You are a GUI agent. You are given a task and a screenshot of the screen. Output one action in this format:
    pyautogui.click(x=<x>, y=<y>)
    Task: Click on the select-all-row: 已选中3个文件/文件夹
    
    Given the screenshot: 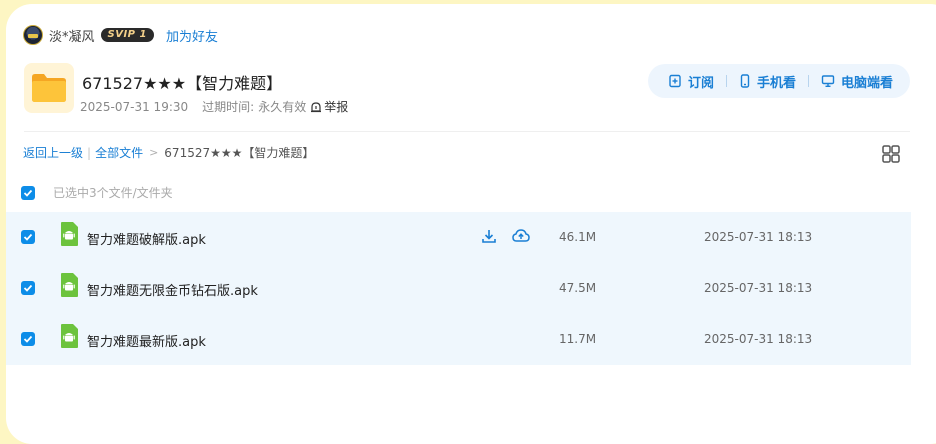 What is the action you would take?
    pyautogui.click(x=97, y=192)
    